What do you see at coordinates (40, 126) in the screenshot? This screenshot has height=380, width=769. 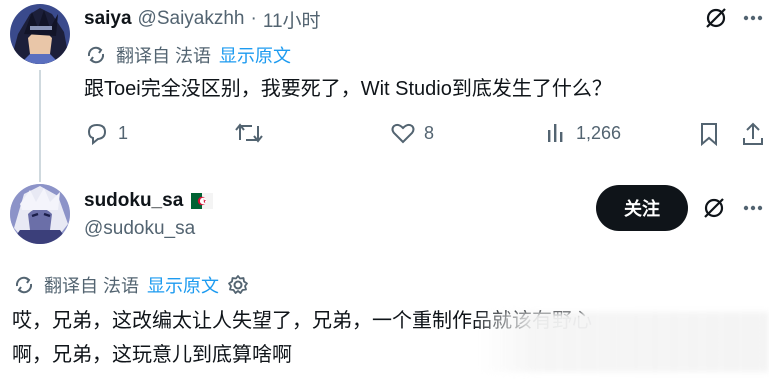 I see `thread-line` at bounding box center [40, 126].